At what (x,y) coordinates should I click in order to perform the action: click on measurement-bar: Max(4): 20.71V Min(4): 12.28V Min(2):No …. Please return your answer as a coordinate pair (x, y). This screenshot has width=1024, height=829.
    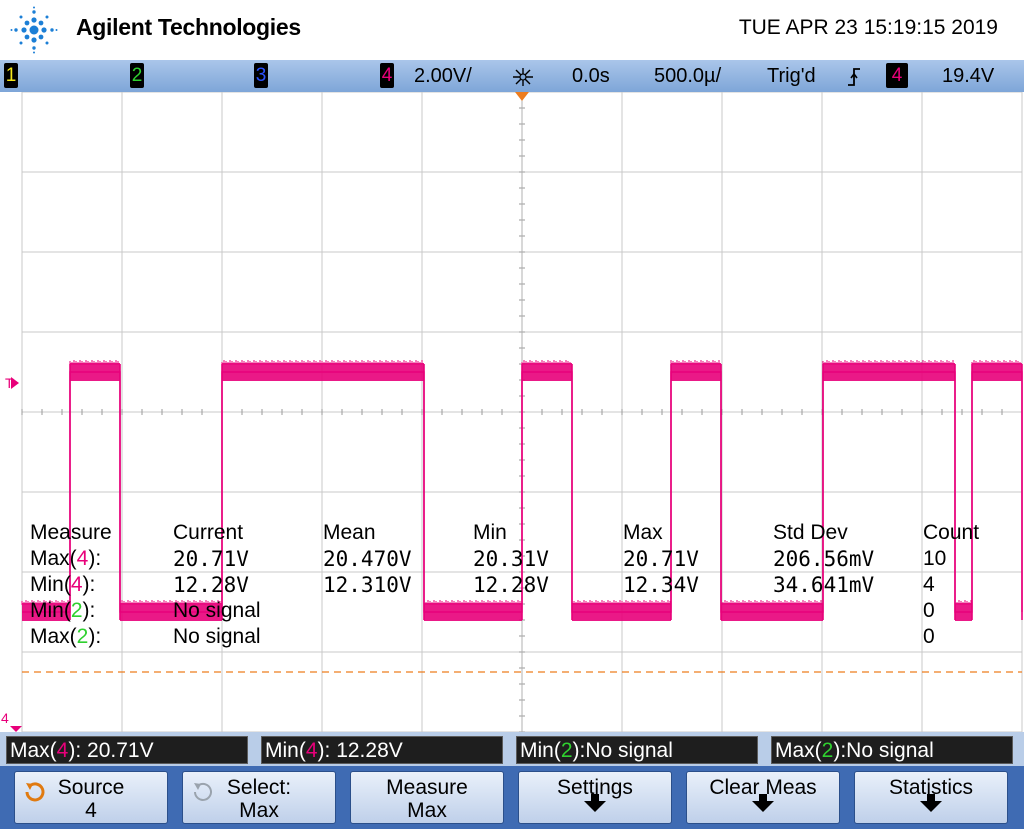
    Looking at the image, I should click on (512, 749).